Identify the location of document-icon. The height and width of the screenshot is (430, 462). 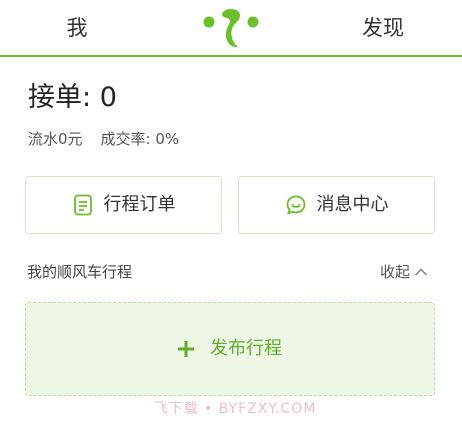
(82, 205).